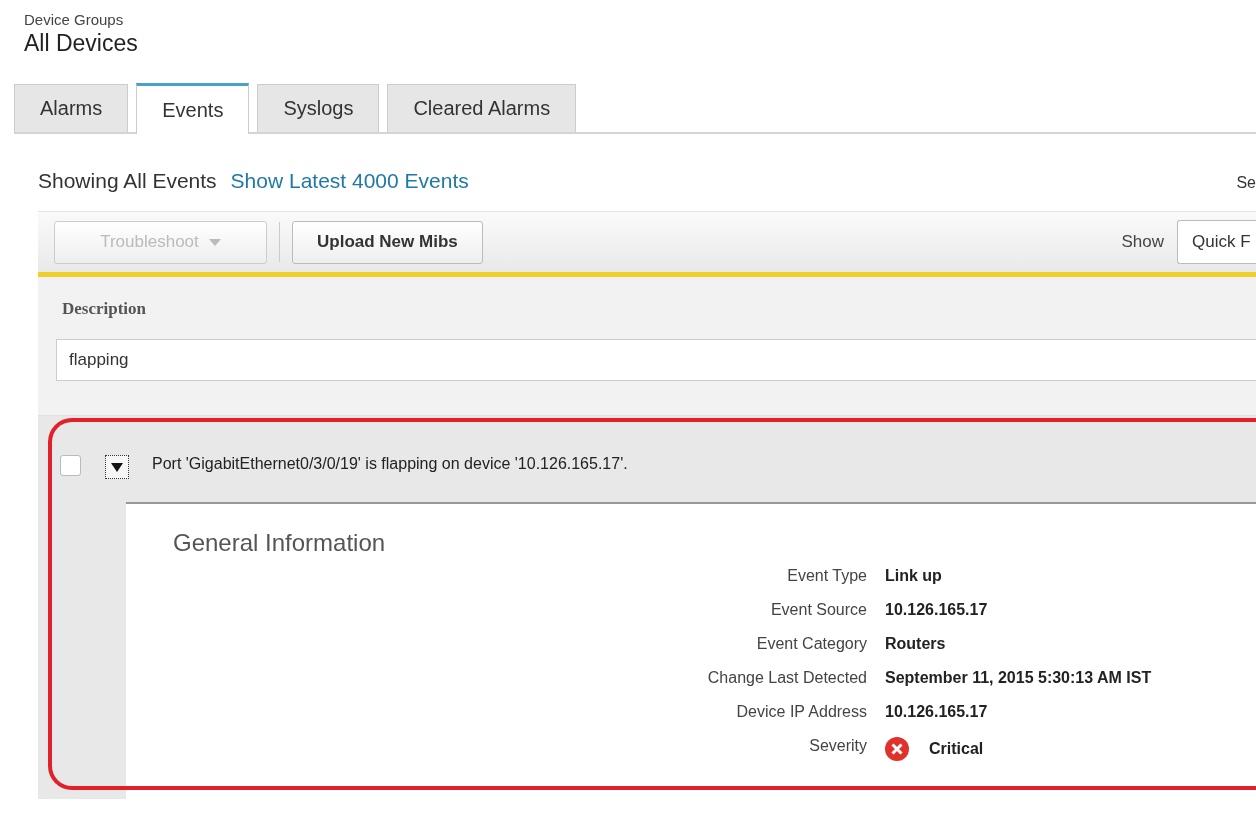  Describe the element at coordinates (74, 19) in the screenshot. I see `breadcrumb-link: Device Groups` at that location.